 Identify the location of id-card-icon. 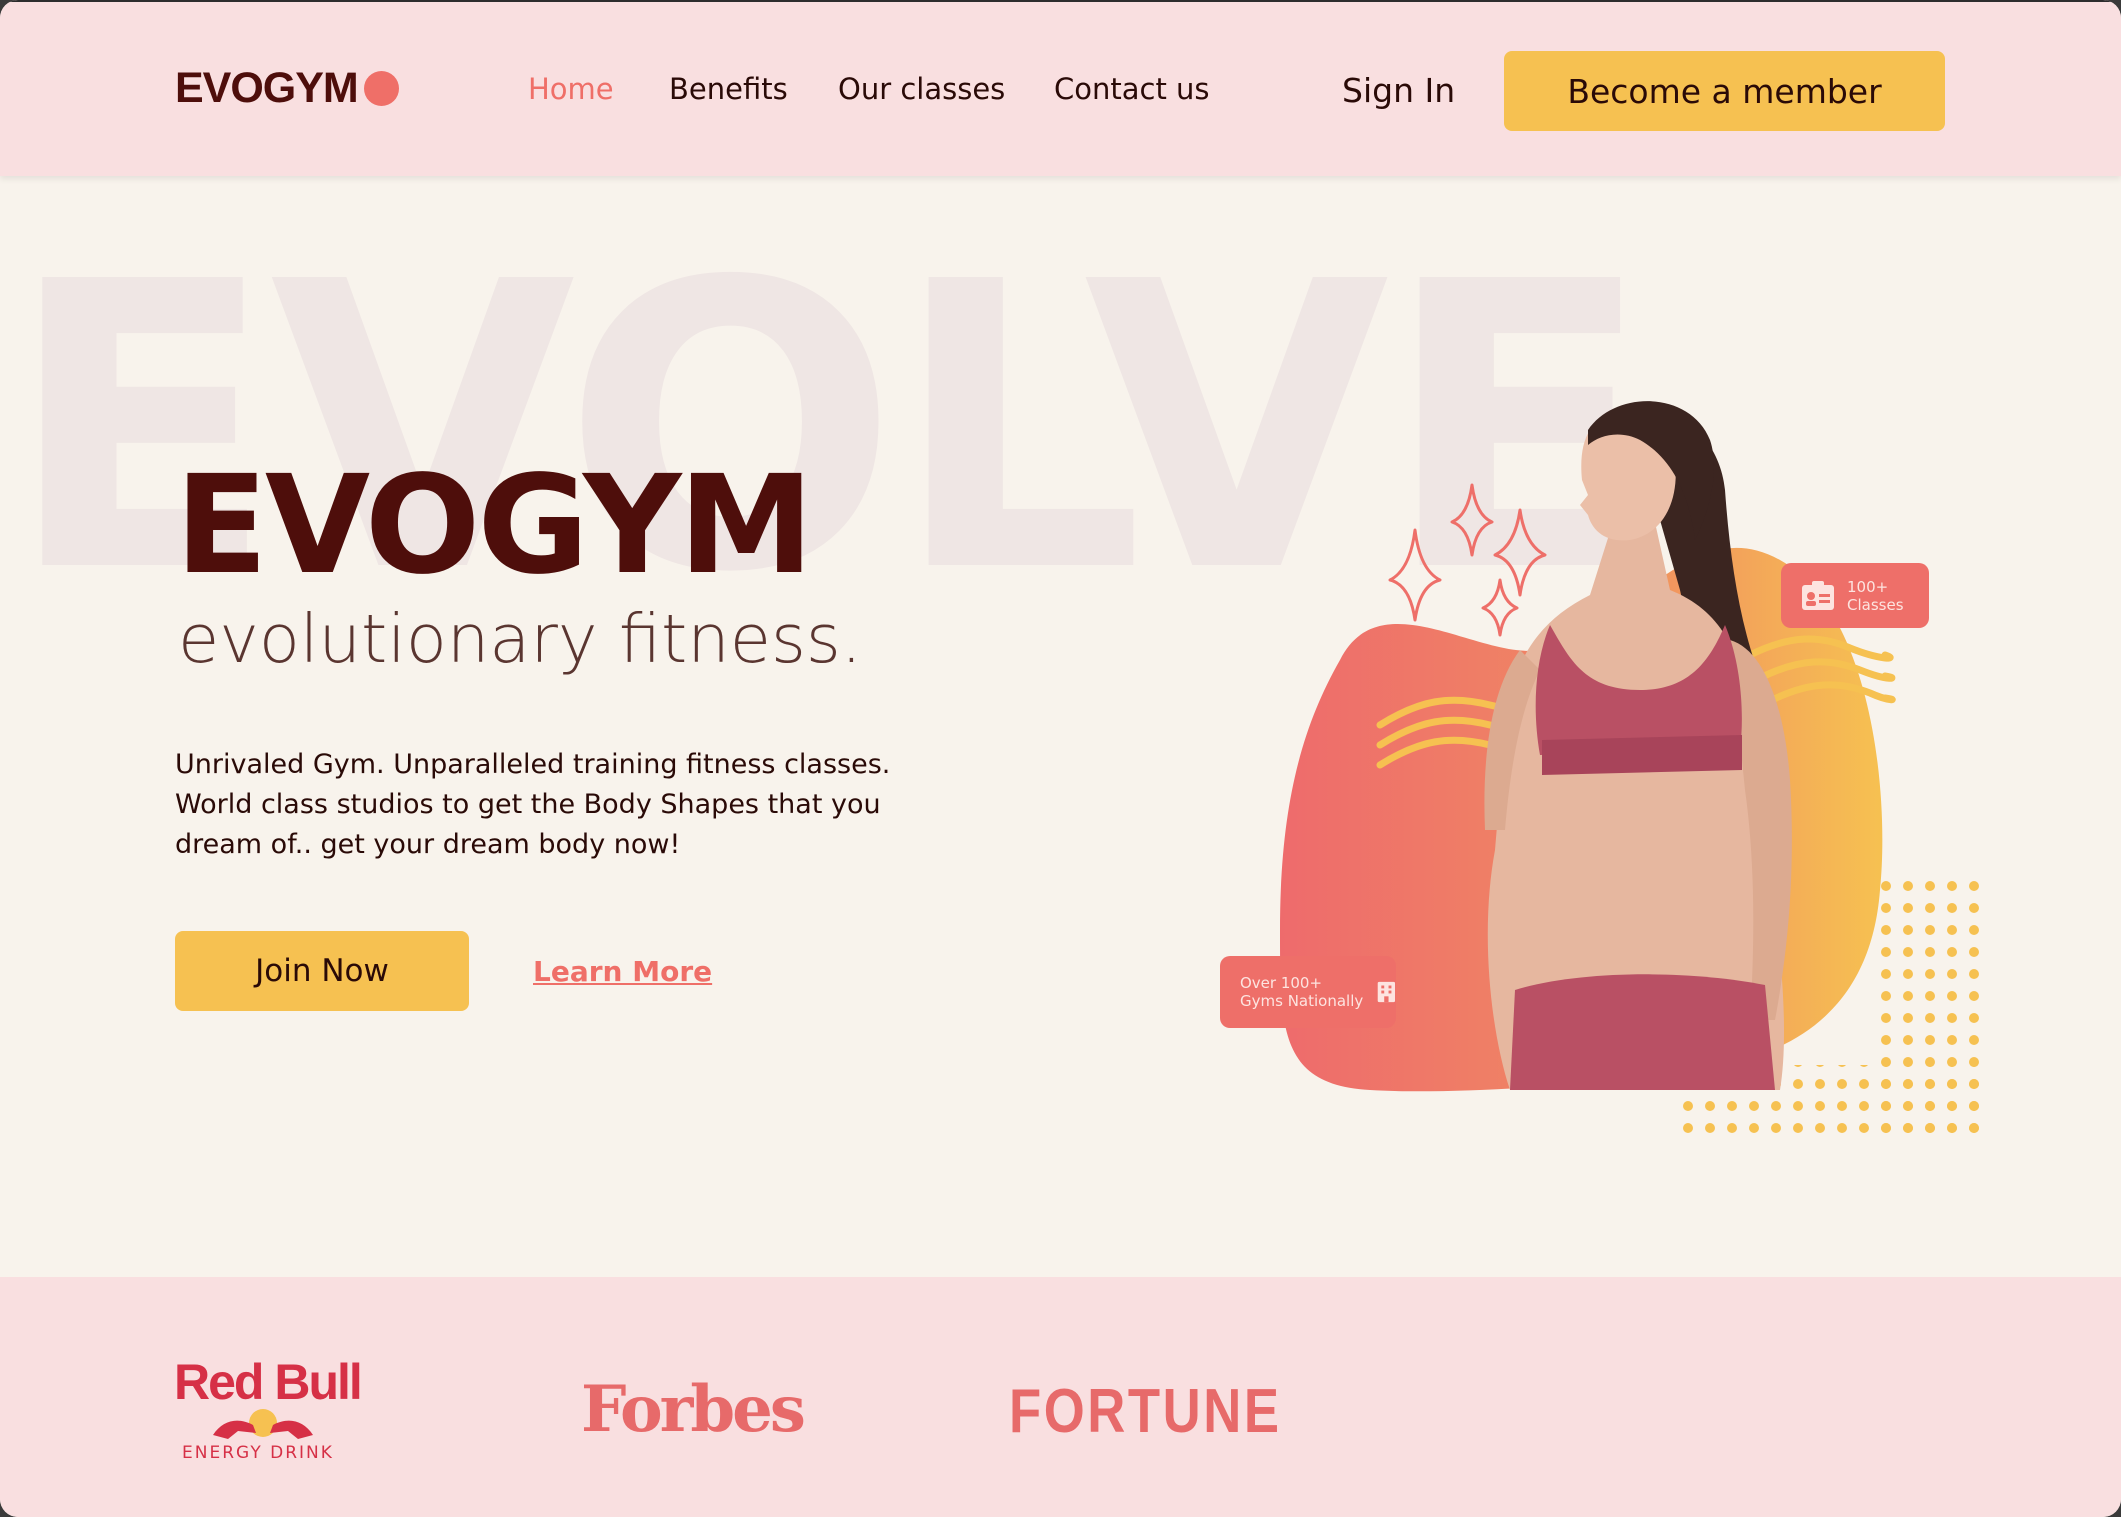
(1818, 595).